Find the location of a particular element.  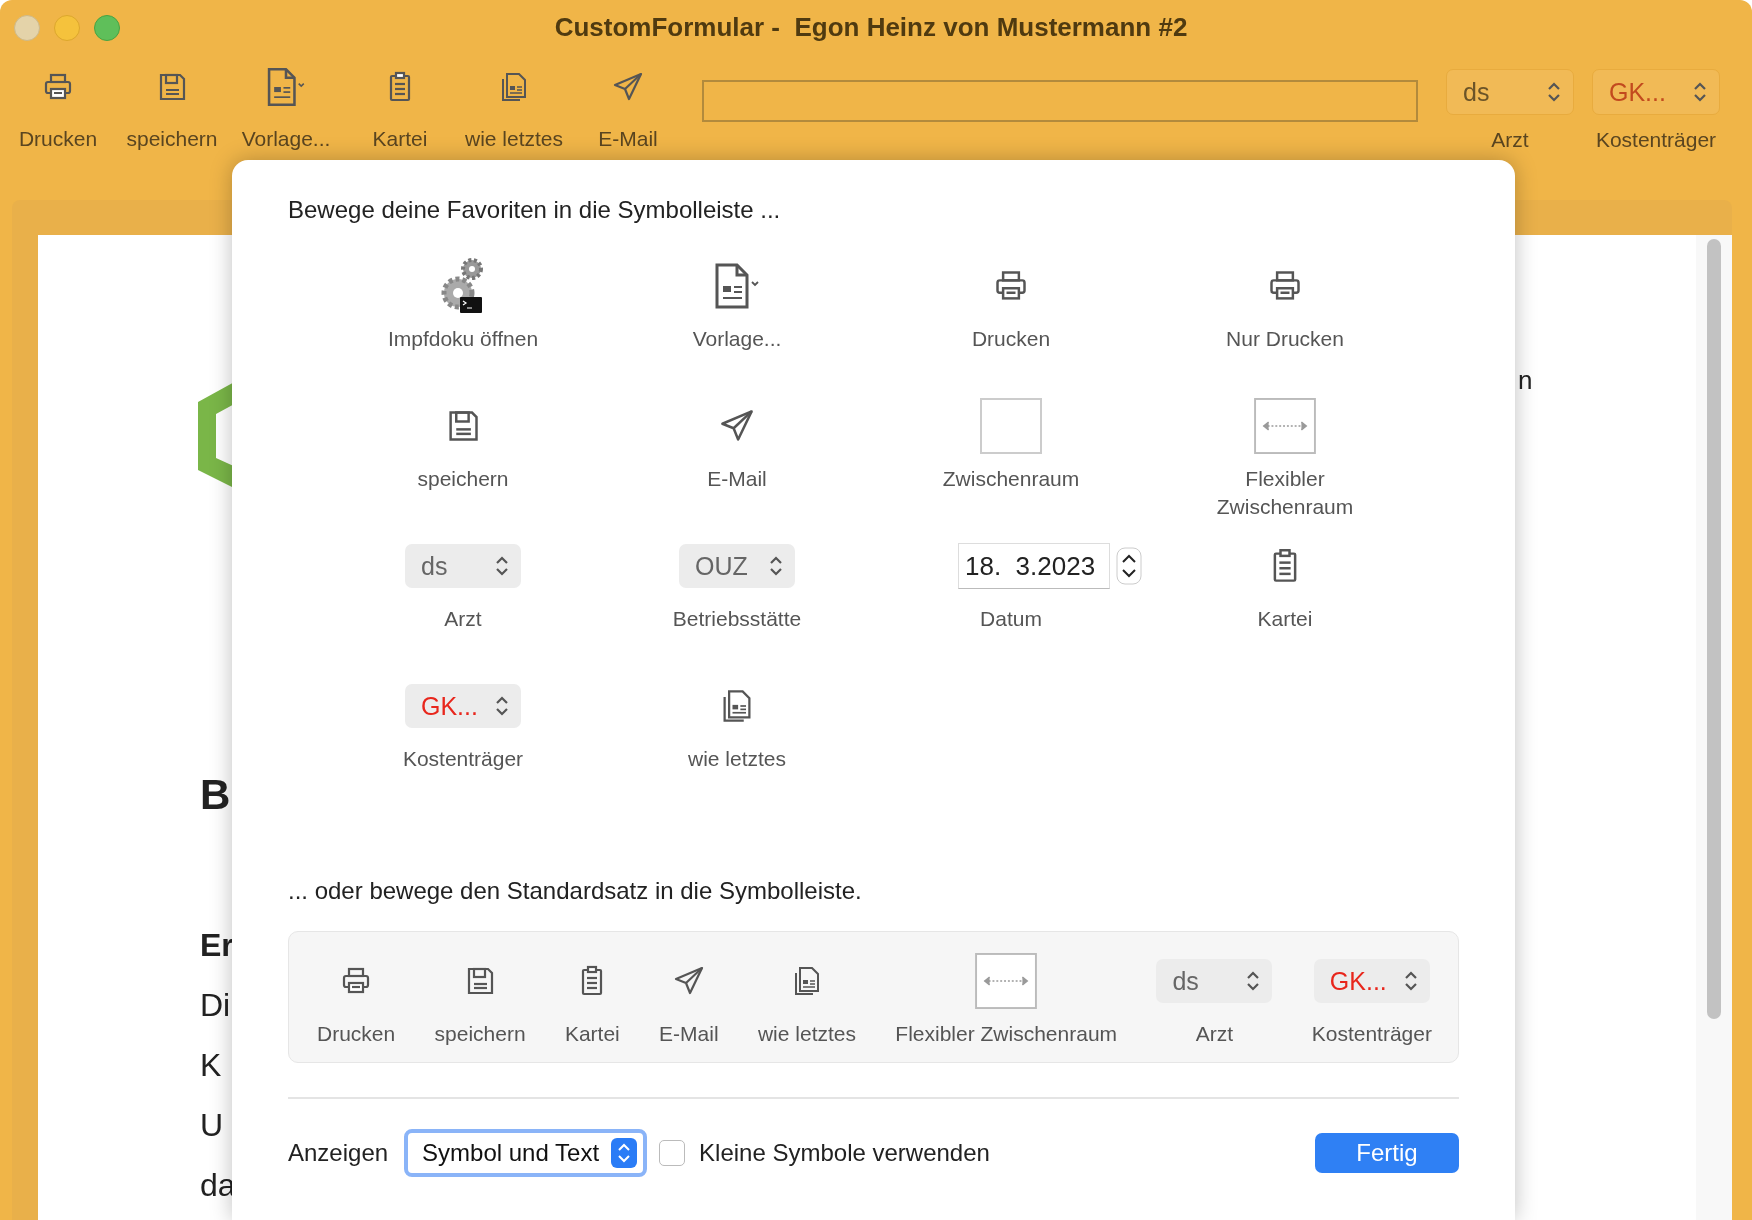

item-label: Datum is located at coordinates (1011, 619).